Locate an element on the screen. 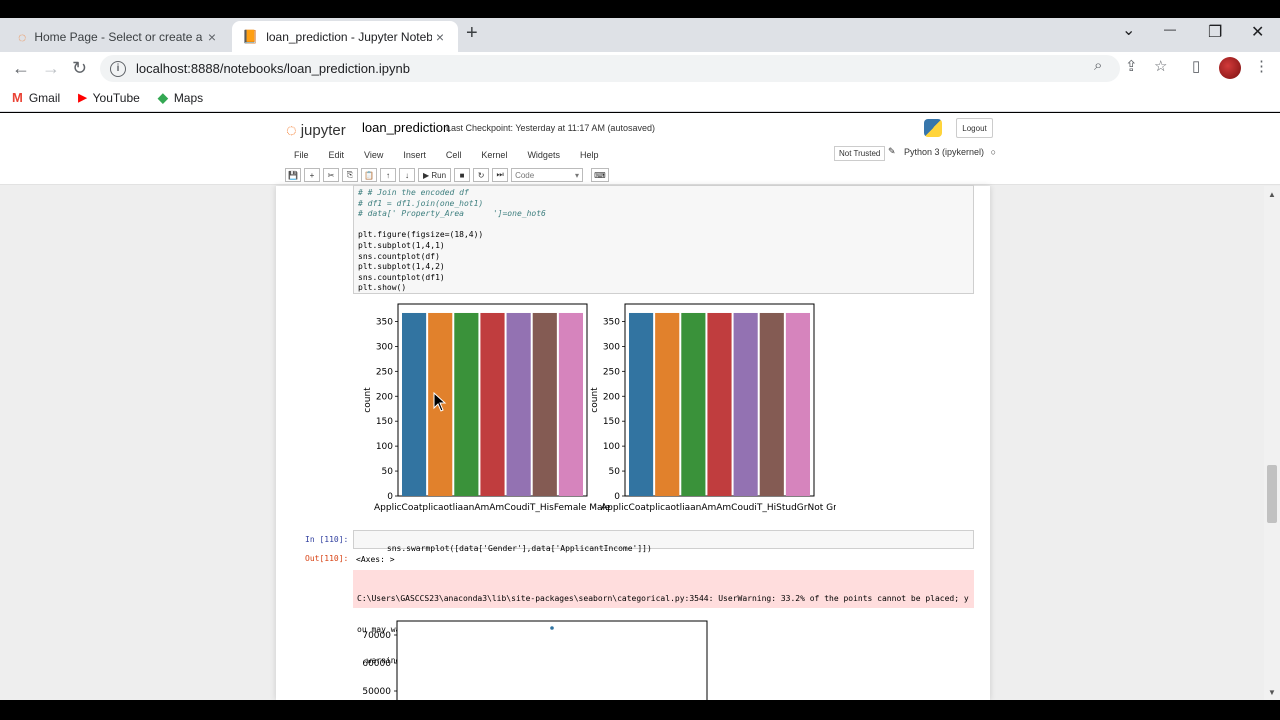 The width and height of the screenshot is (1280, 720). bookmark-label: Gmail is located at coordinates (44, 97).